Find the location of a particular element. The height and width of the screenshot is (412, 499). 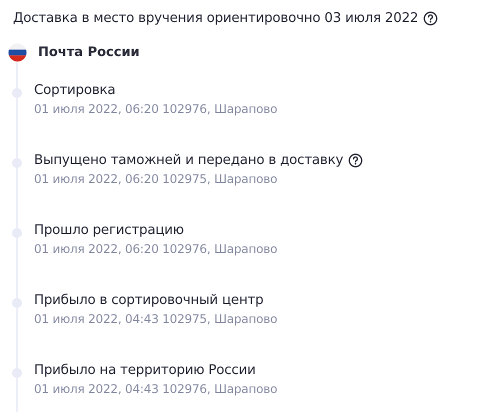

event-title: Сортировка is located at coordinates (75, 90).